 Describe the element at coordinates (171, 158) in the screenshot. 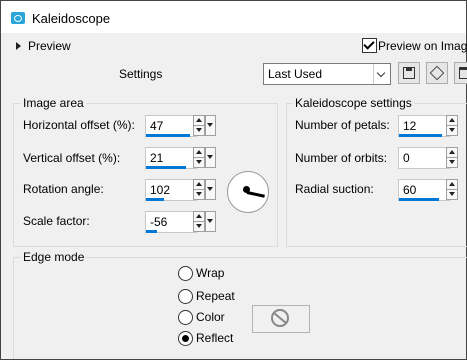

I see `vertical-offset-input: 21` at that location.